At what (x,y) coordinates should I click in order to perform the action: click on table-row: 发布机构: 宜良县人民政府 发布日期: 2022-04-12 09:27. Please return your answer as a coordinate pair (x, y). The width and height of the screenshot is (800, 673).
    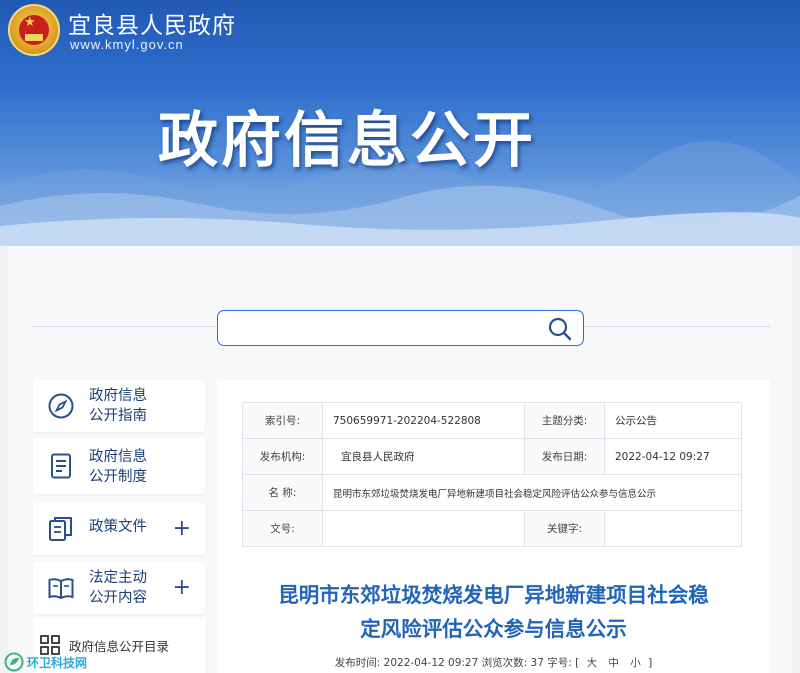
    Looking at the image, I should click on (492, 456).